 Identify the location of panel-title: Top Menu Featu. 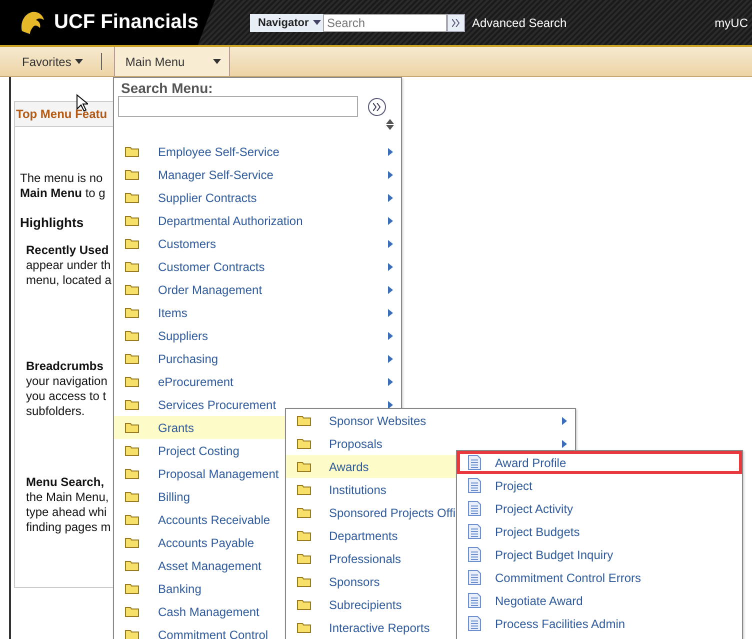
(62, 114).